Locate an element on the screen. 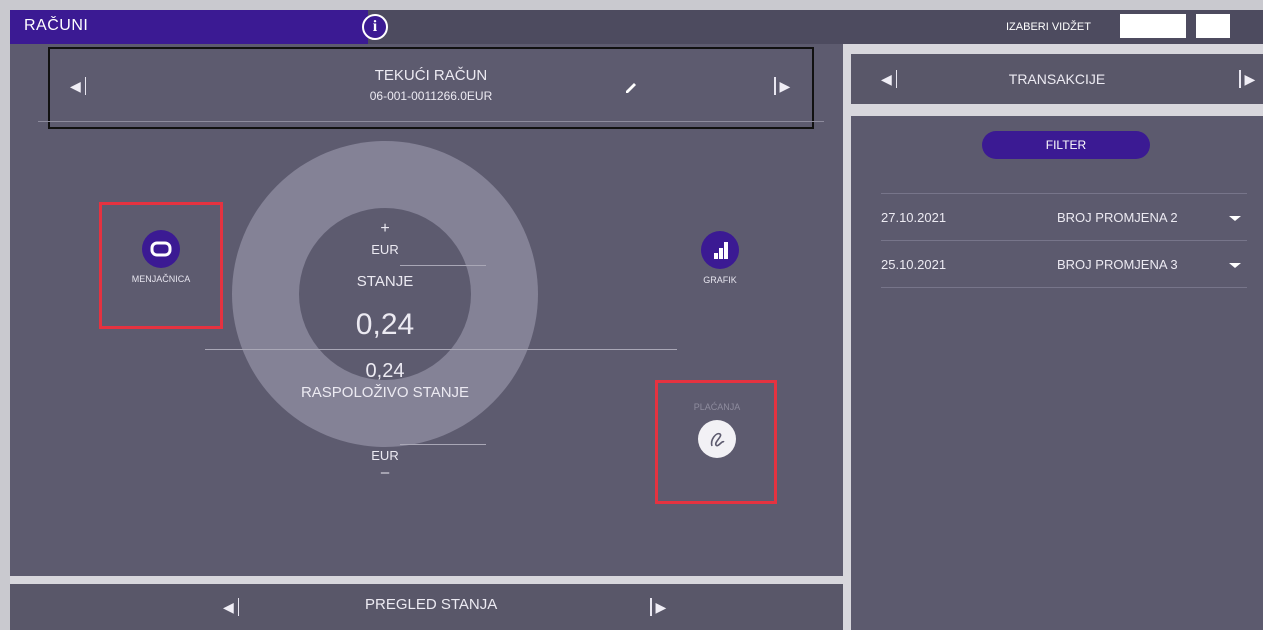 The width and height of the screenshot is (1263, 630). top-currency-line is located at coordinates (443, 265).